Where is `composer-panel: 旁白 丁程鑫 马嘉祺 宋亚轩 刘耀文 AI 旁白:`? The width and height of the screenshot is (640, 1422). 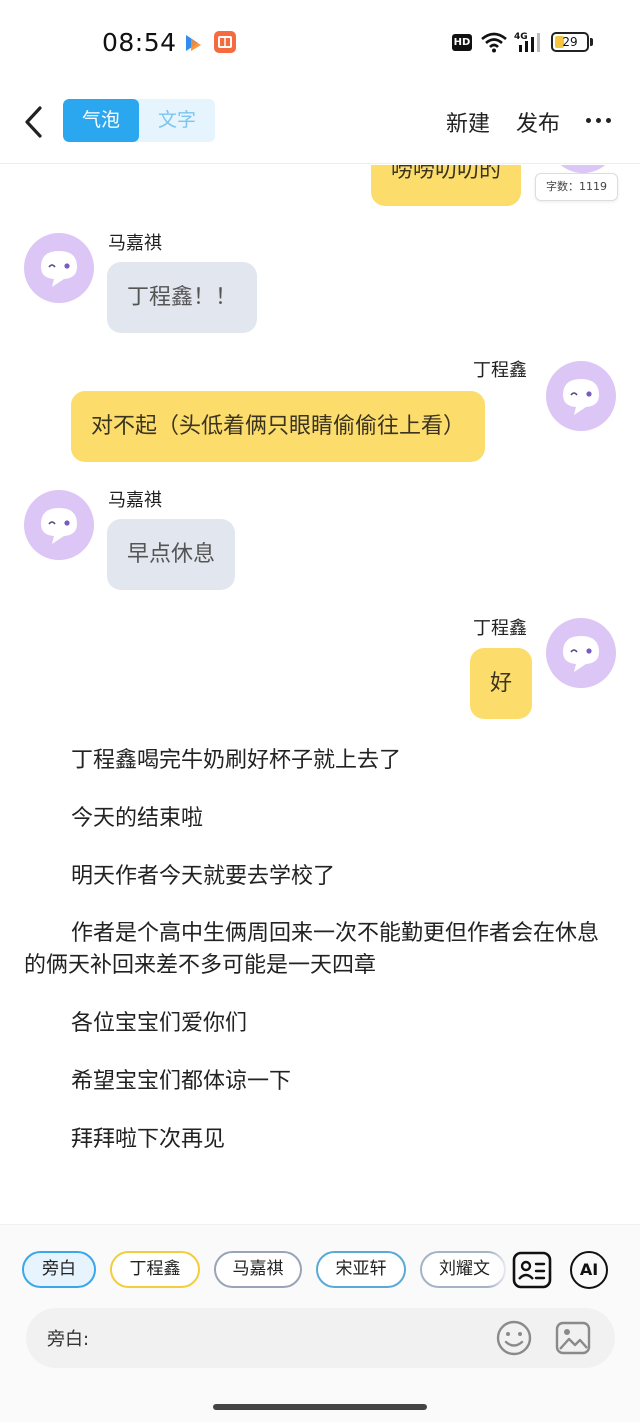 composer-panel: 旁白 丁程鑫 马嘉祺 宋亚轩 刘耀文 AI 旁白: is located at coordinates (320, 1323).